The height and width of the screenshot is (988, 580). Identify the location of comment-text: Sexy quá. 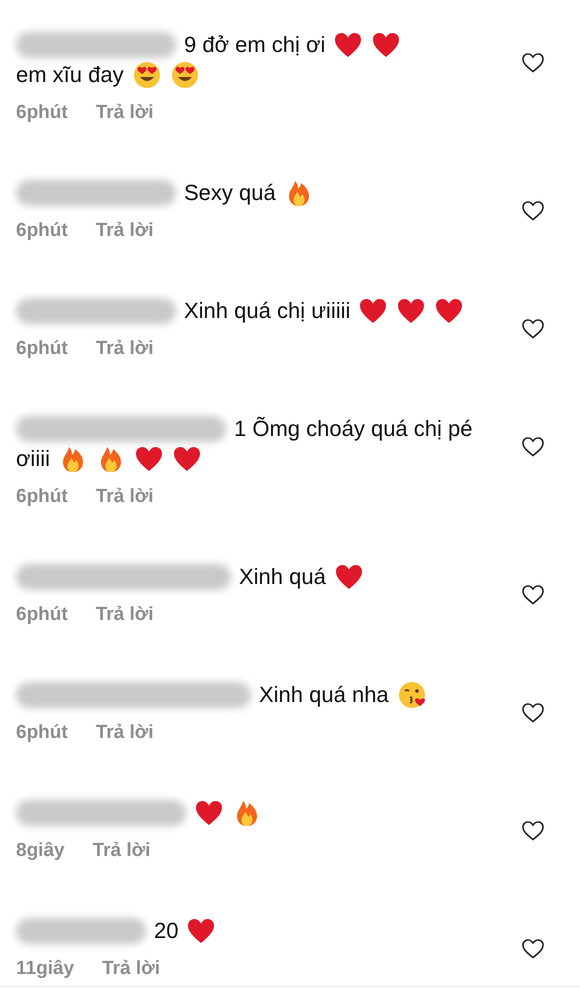
(230, 193).